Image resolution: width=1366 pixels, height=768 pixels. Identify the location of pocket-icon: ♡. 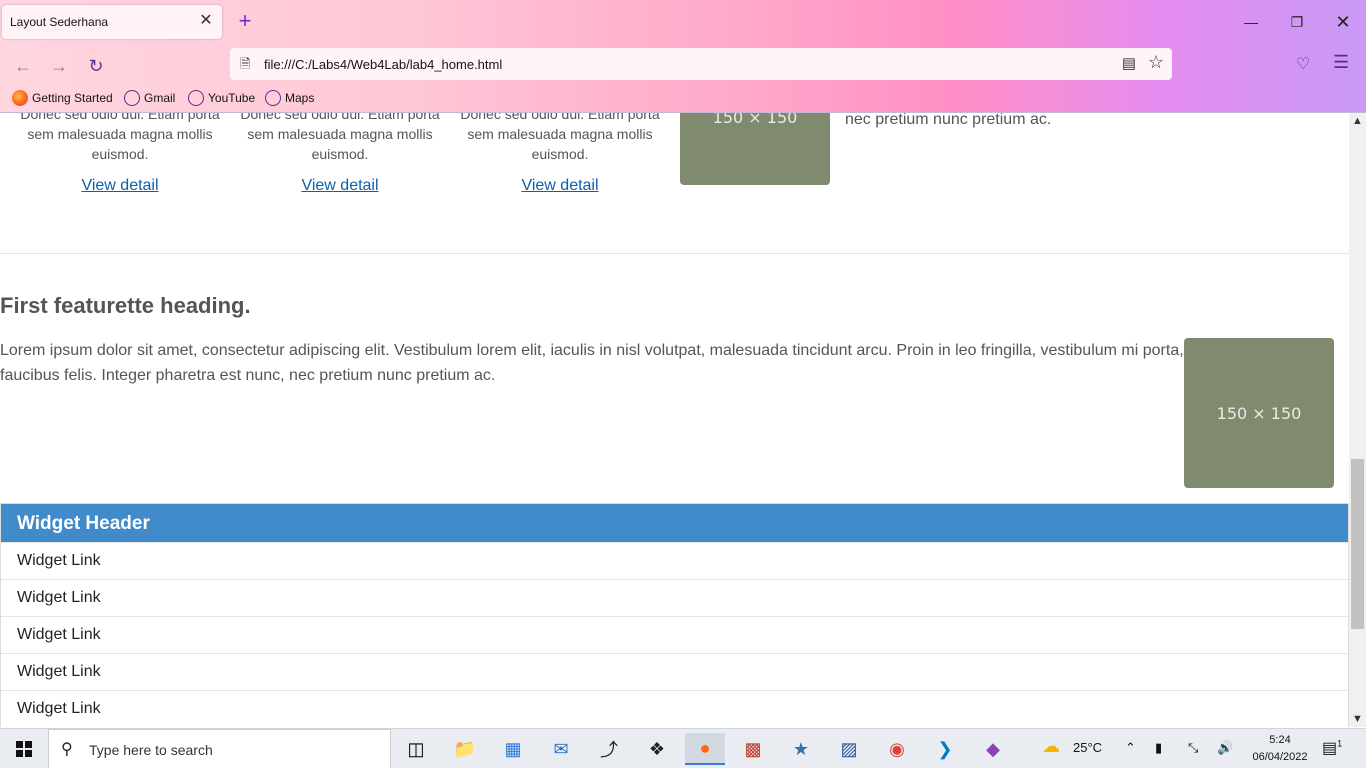
(1303, 64).